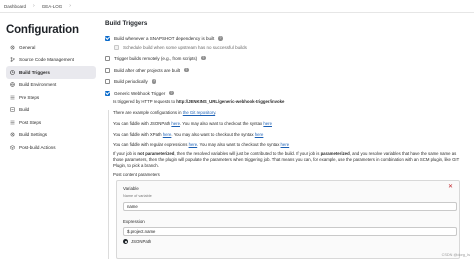 Image resolution: width=474 pixels, height=259 pixels. I want to click on sidebar-item-pre-steps: Pre Steps, so click(51, 97).